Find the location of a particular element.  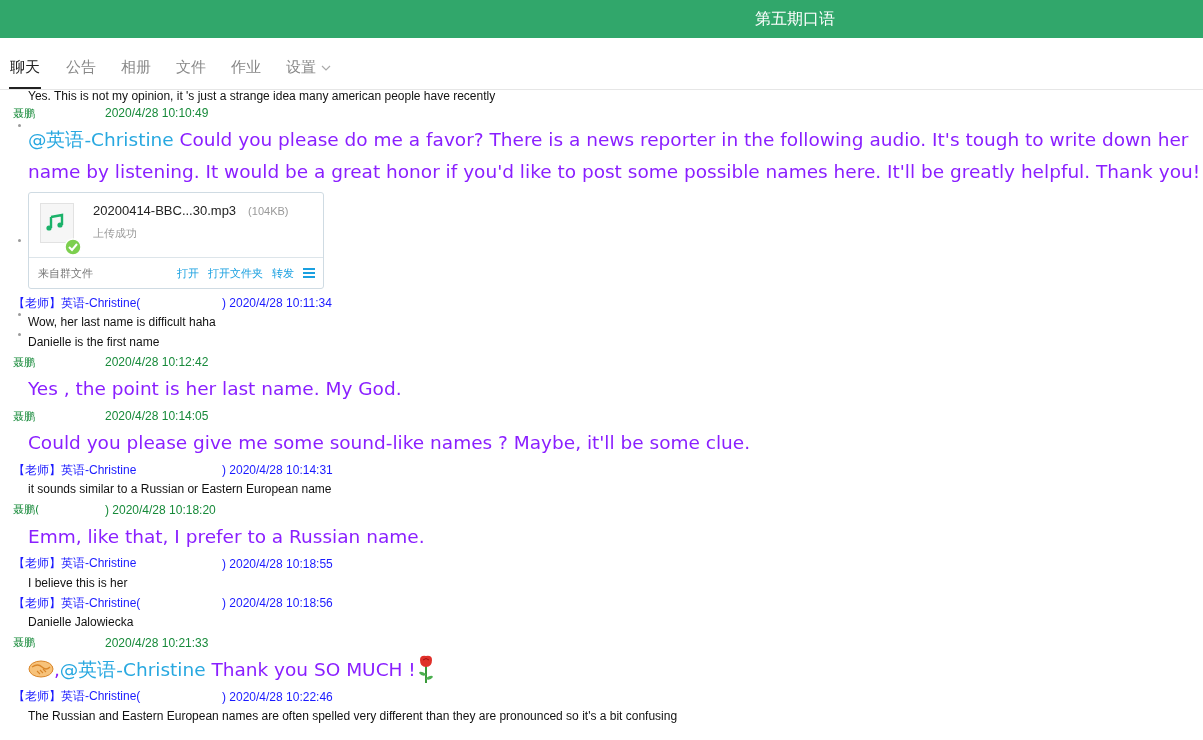

message-text: I believe this is her is located at coordinates (78, 583).